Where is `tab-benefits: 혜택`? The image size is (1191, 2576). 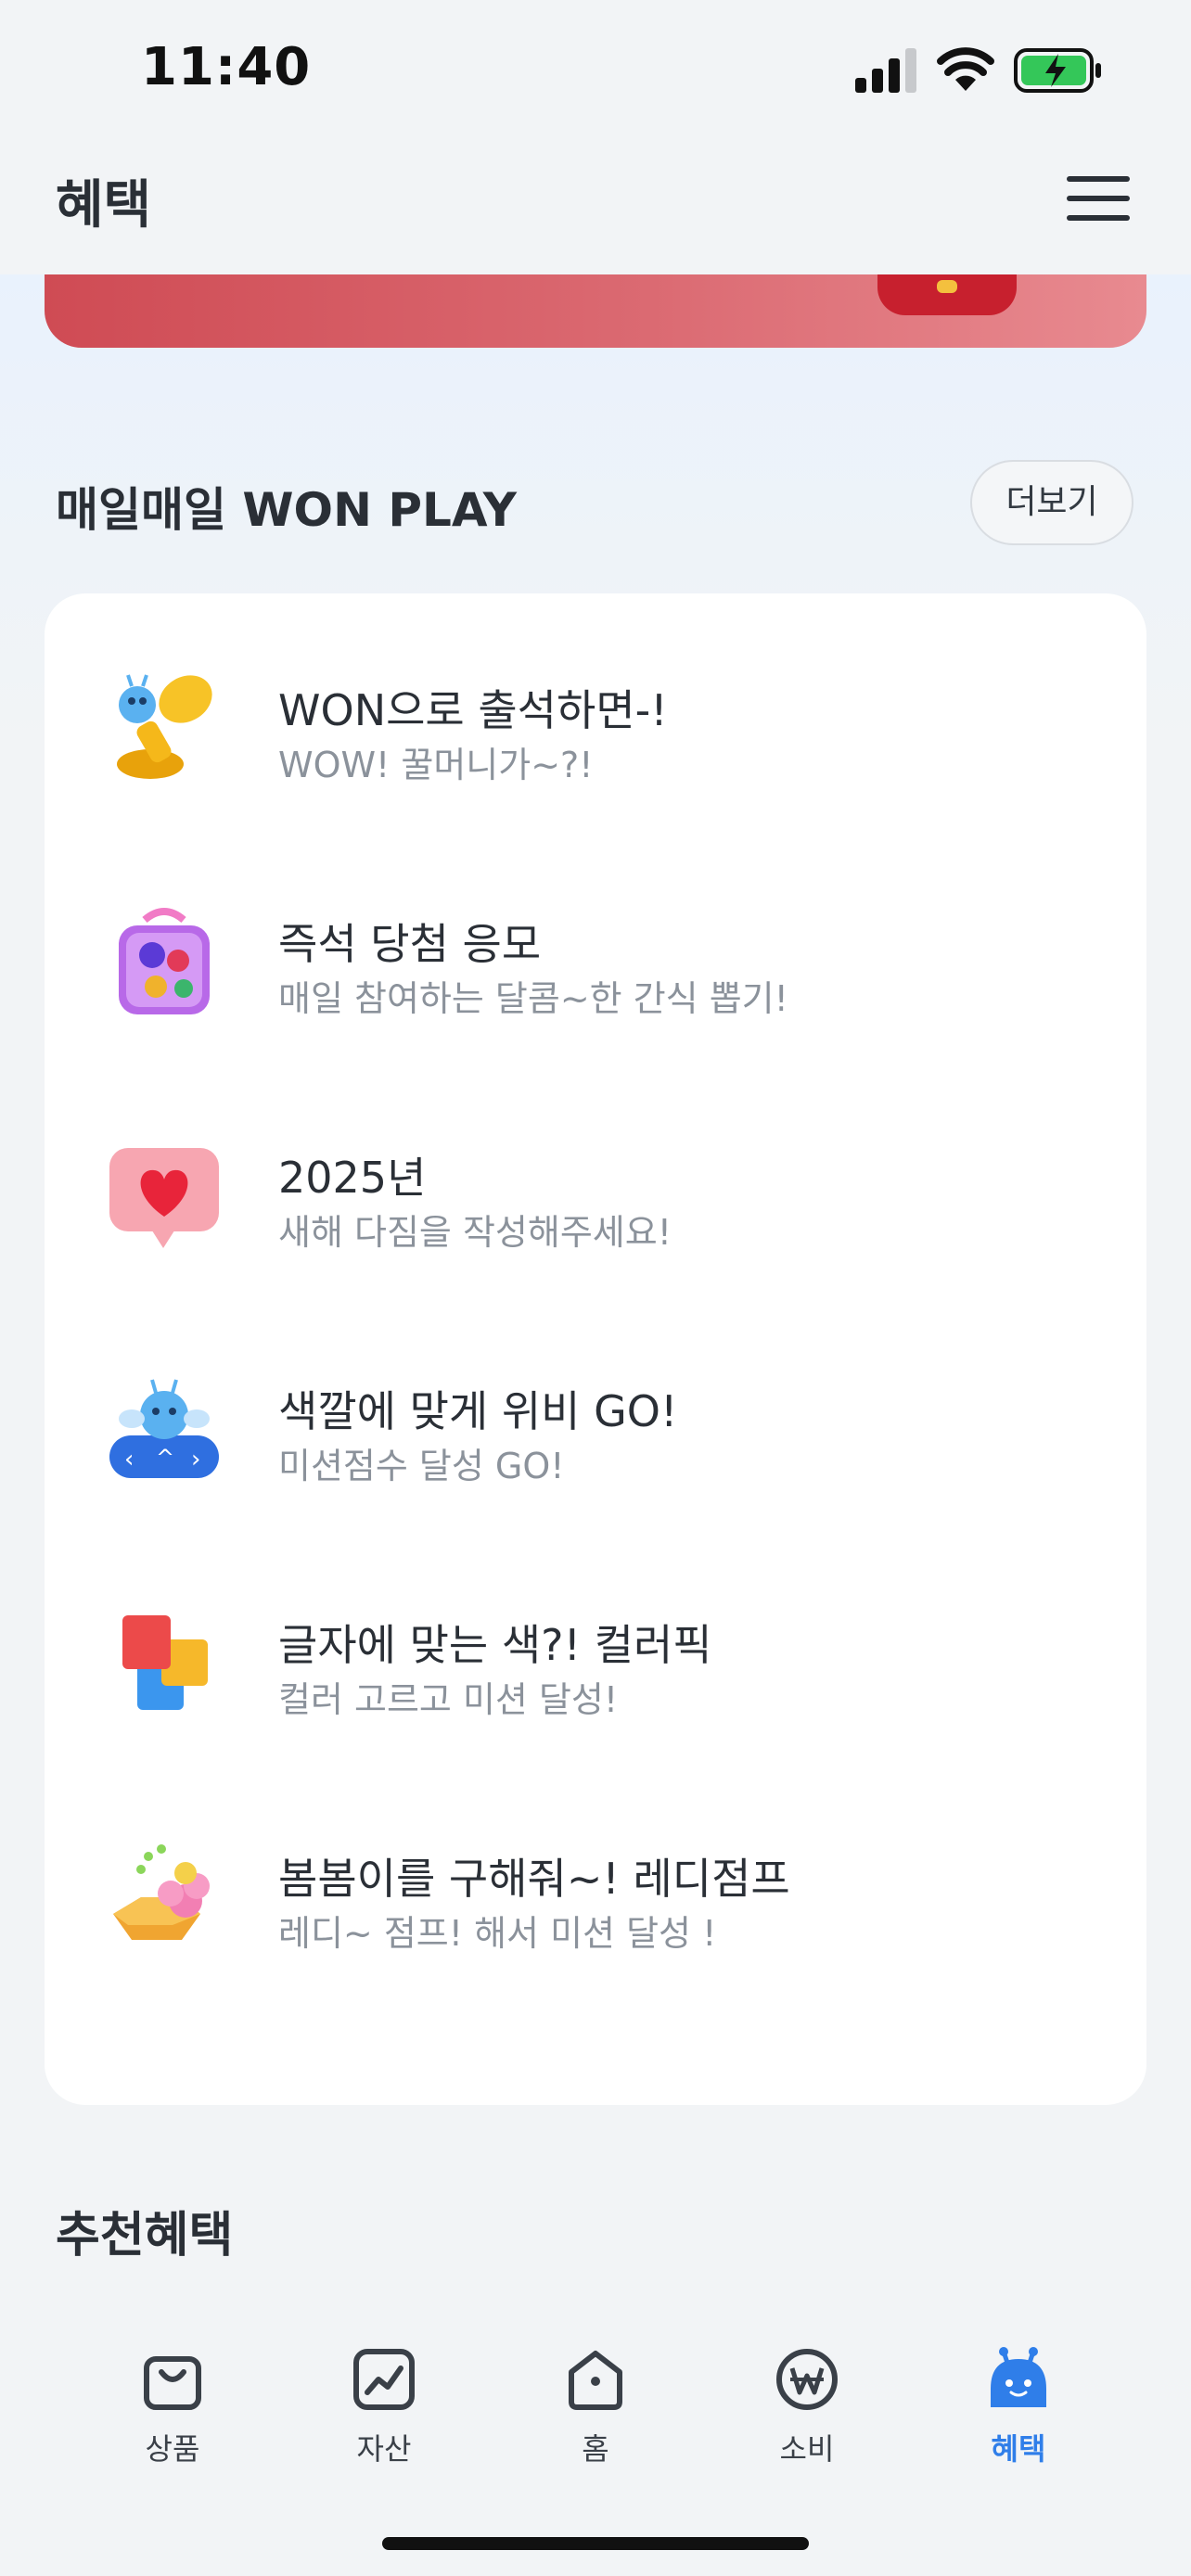 tab-benefits: 혜택 is located at coordinates (1018, 2415).